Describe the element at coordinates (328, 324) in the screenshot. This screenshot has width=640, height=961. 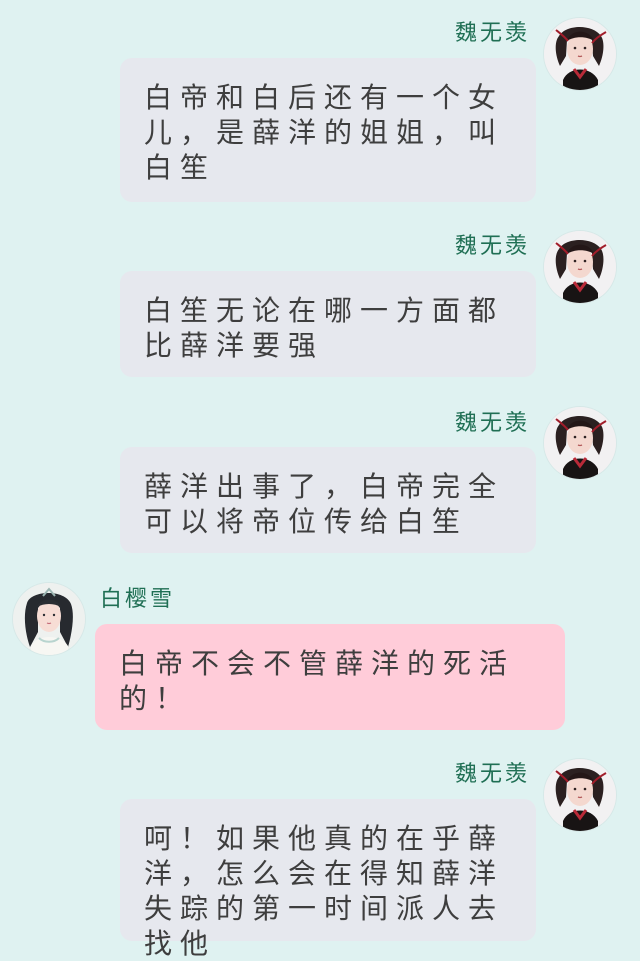
I see `message-bubble: 白笙无论在哪一方面都比薛洋要强` at that location.